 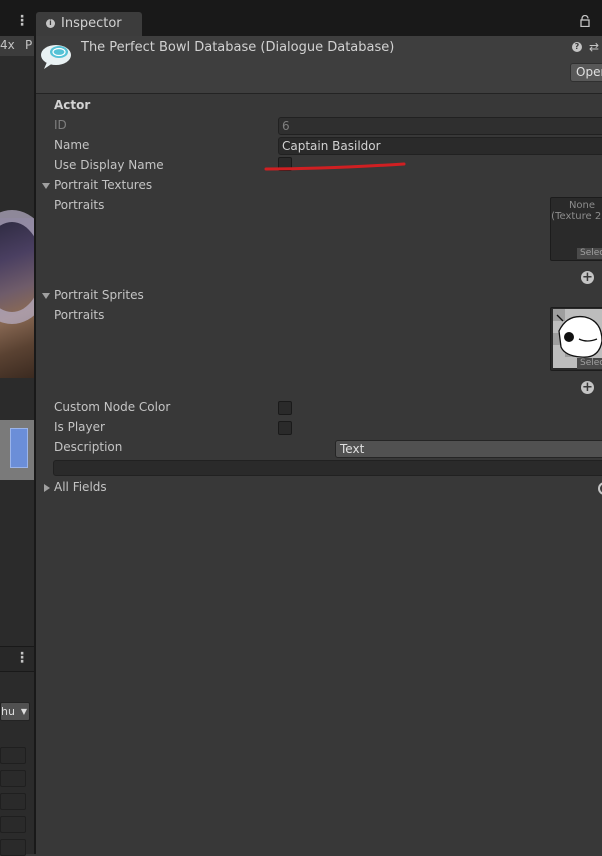 I want to click on name-label: Name, so click(x=72, y=145).